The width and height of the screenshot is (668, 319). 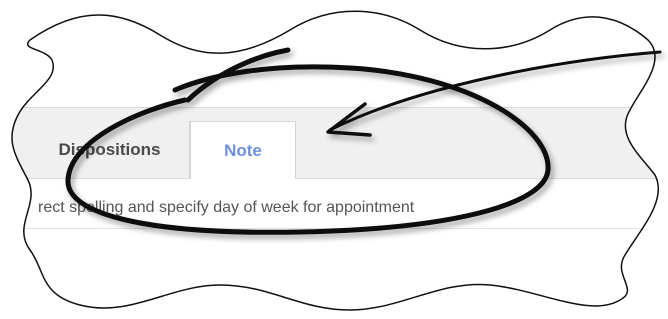 I want to click on arrow-icon, so click(x=494, y=93).